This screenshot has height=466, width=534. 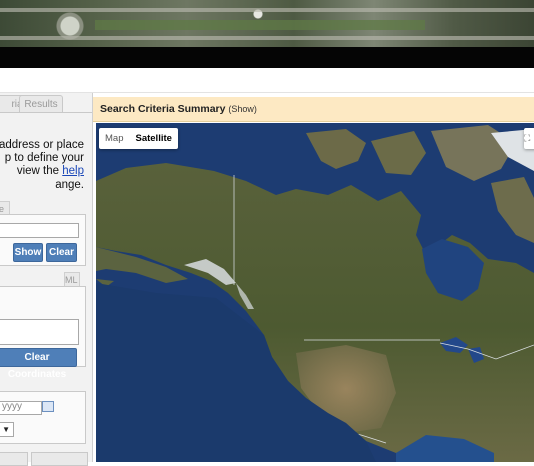 What do you see at coordinates (61, 252) in the screenshot?
I see `clear-button: Clear` at bounding box center [61, 252].